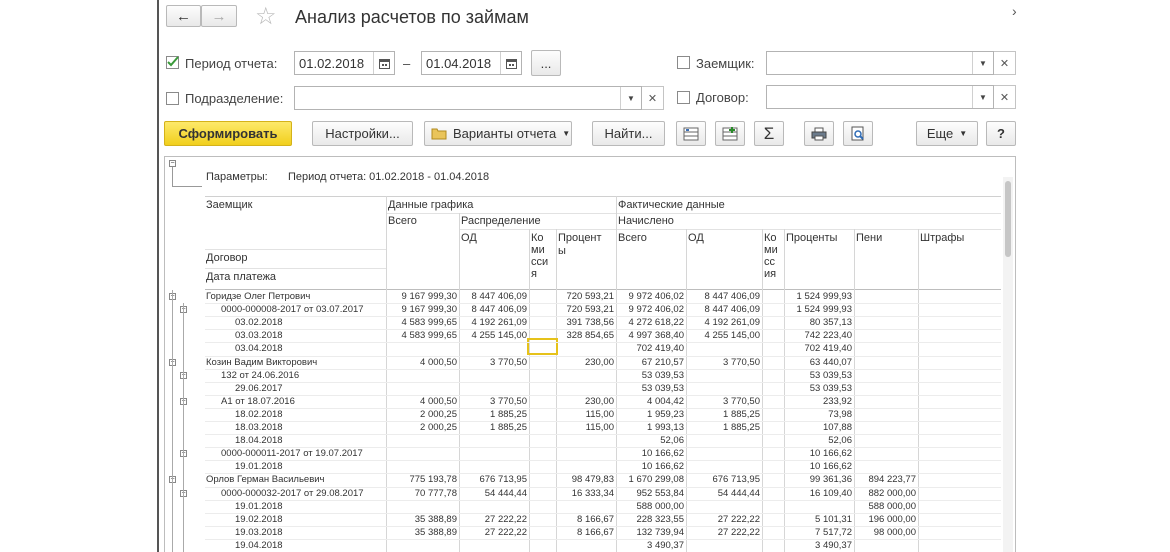 This screenshot has width=1170, height=552. I want to click on table-cell: 3 490,37, so click(833, 545).